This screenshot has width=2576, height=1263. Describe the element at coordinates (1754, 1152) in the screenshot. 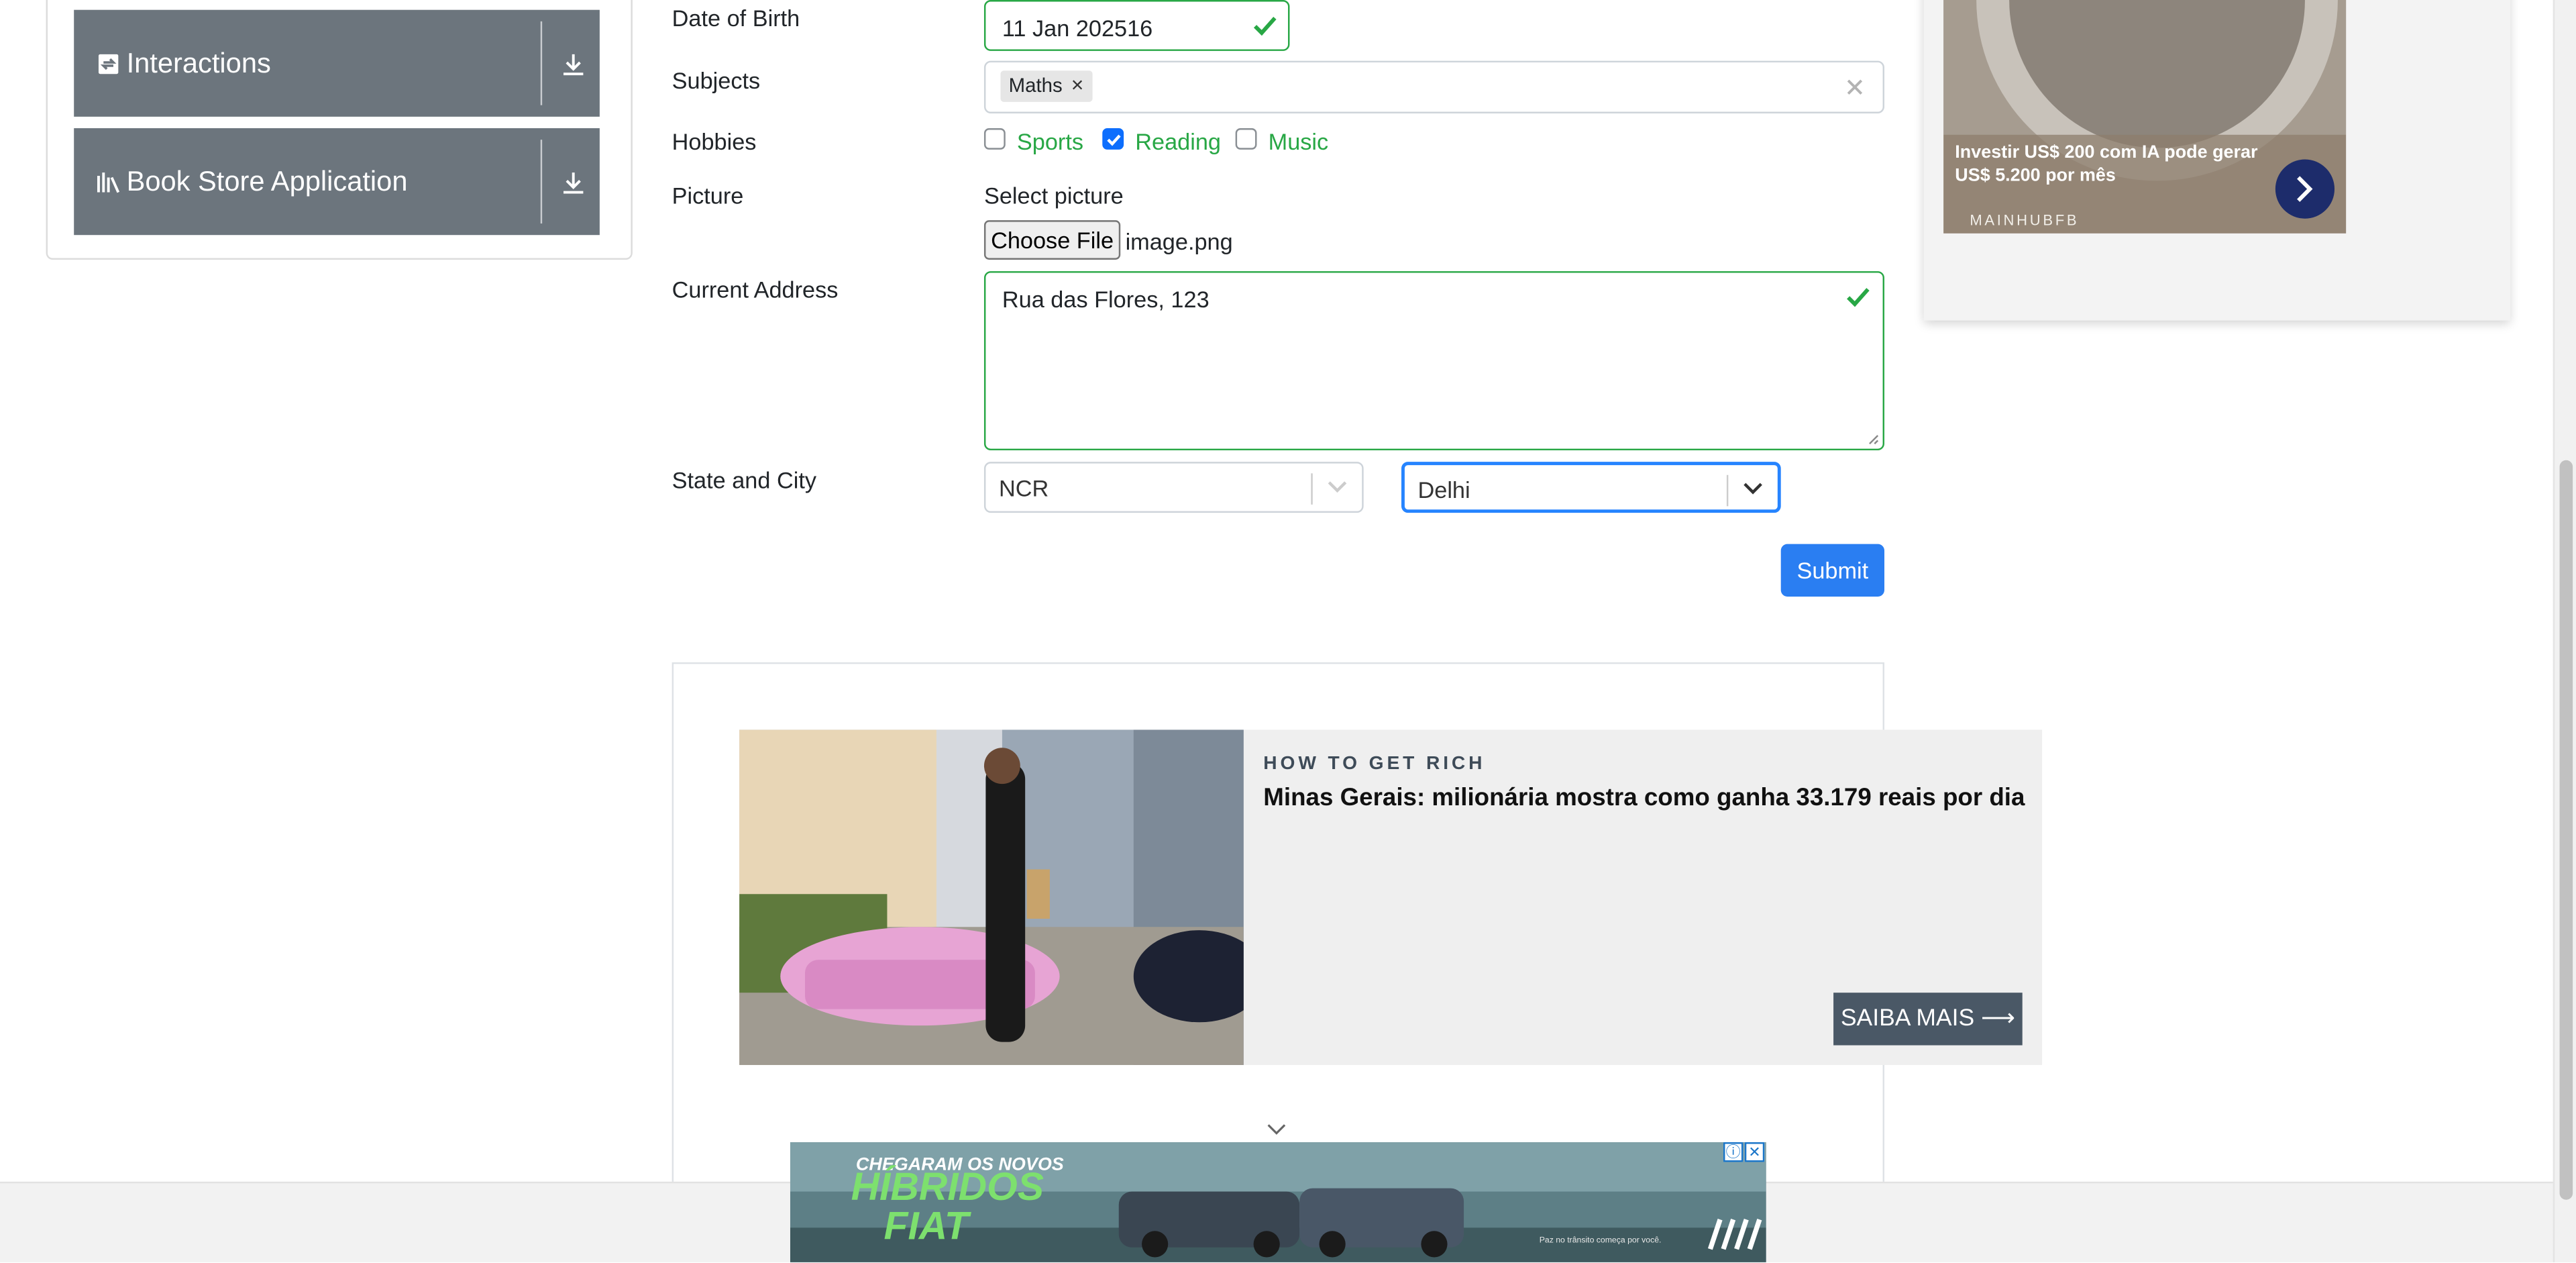

I see `ad-close-icon: ✕` at that location.